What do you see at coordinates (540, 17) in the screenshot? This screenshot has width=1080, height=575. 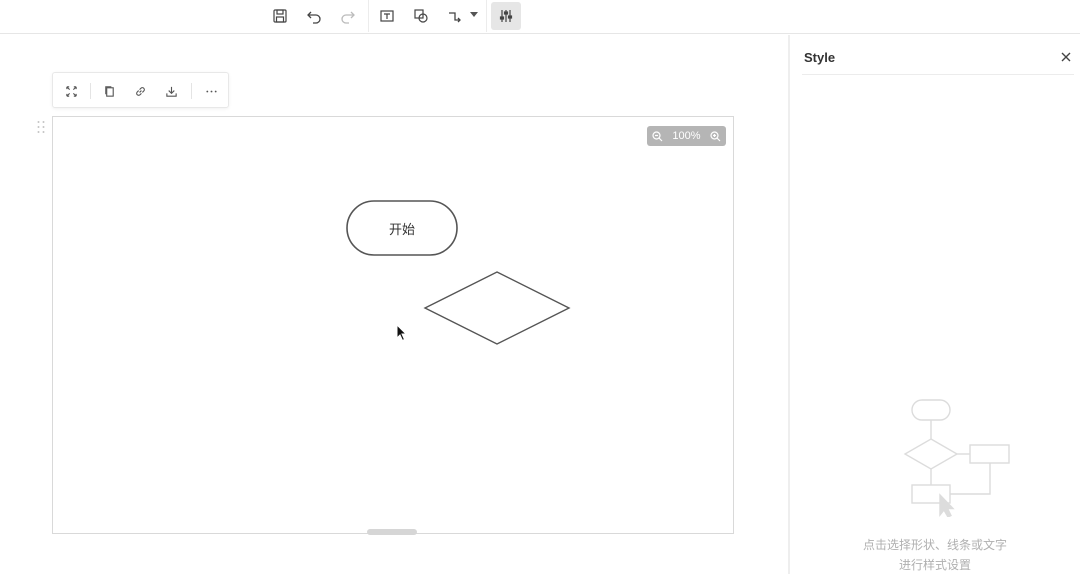 I see `top-toolbar` at bounding box center [540, 17].